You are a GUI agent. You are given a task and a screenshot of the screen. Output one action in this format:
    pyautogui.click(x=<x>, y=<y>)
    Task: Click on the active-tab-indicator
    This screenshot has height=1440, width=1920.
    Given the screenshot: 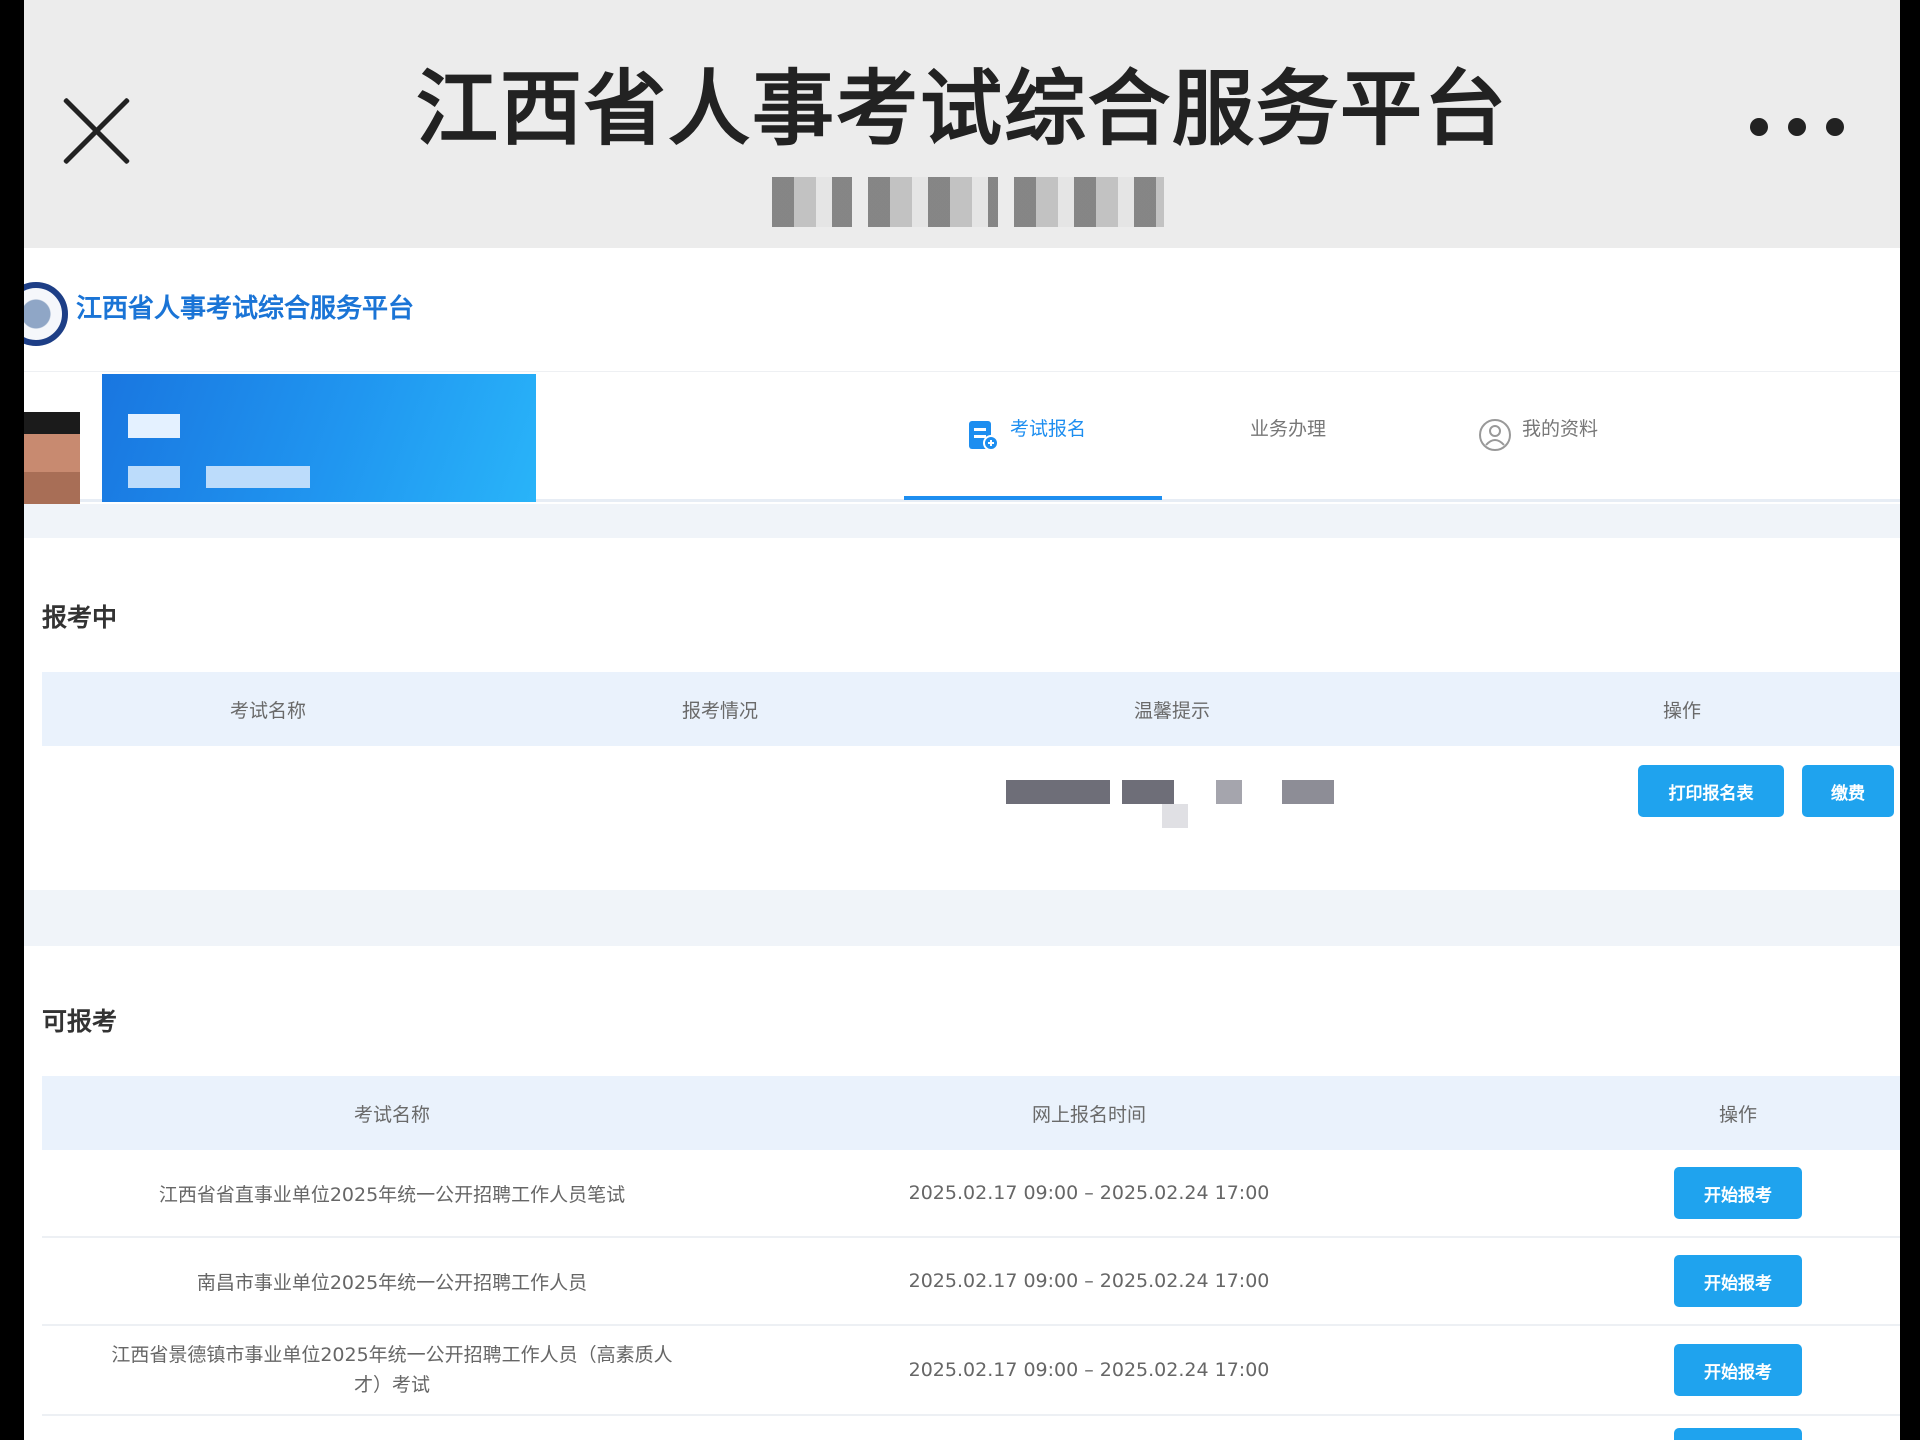 What is the action you would take?
    pyautogui.click(x=1033, y=498)
    